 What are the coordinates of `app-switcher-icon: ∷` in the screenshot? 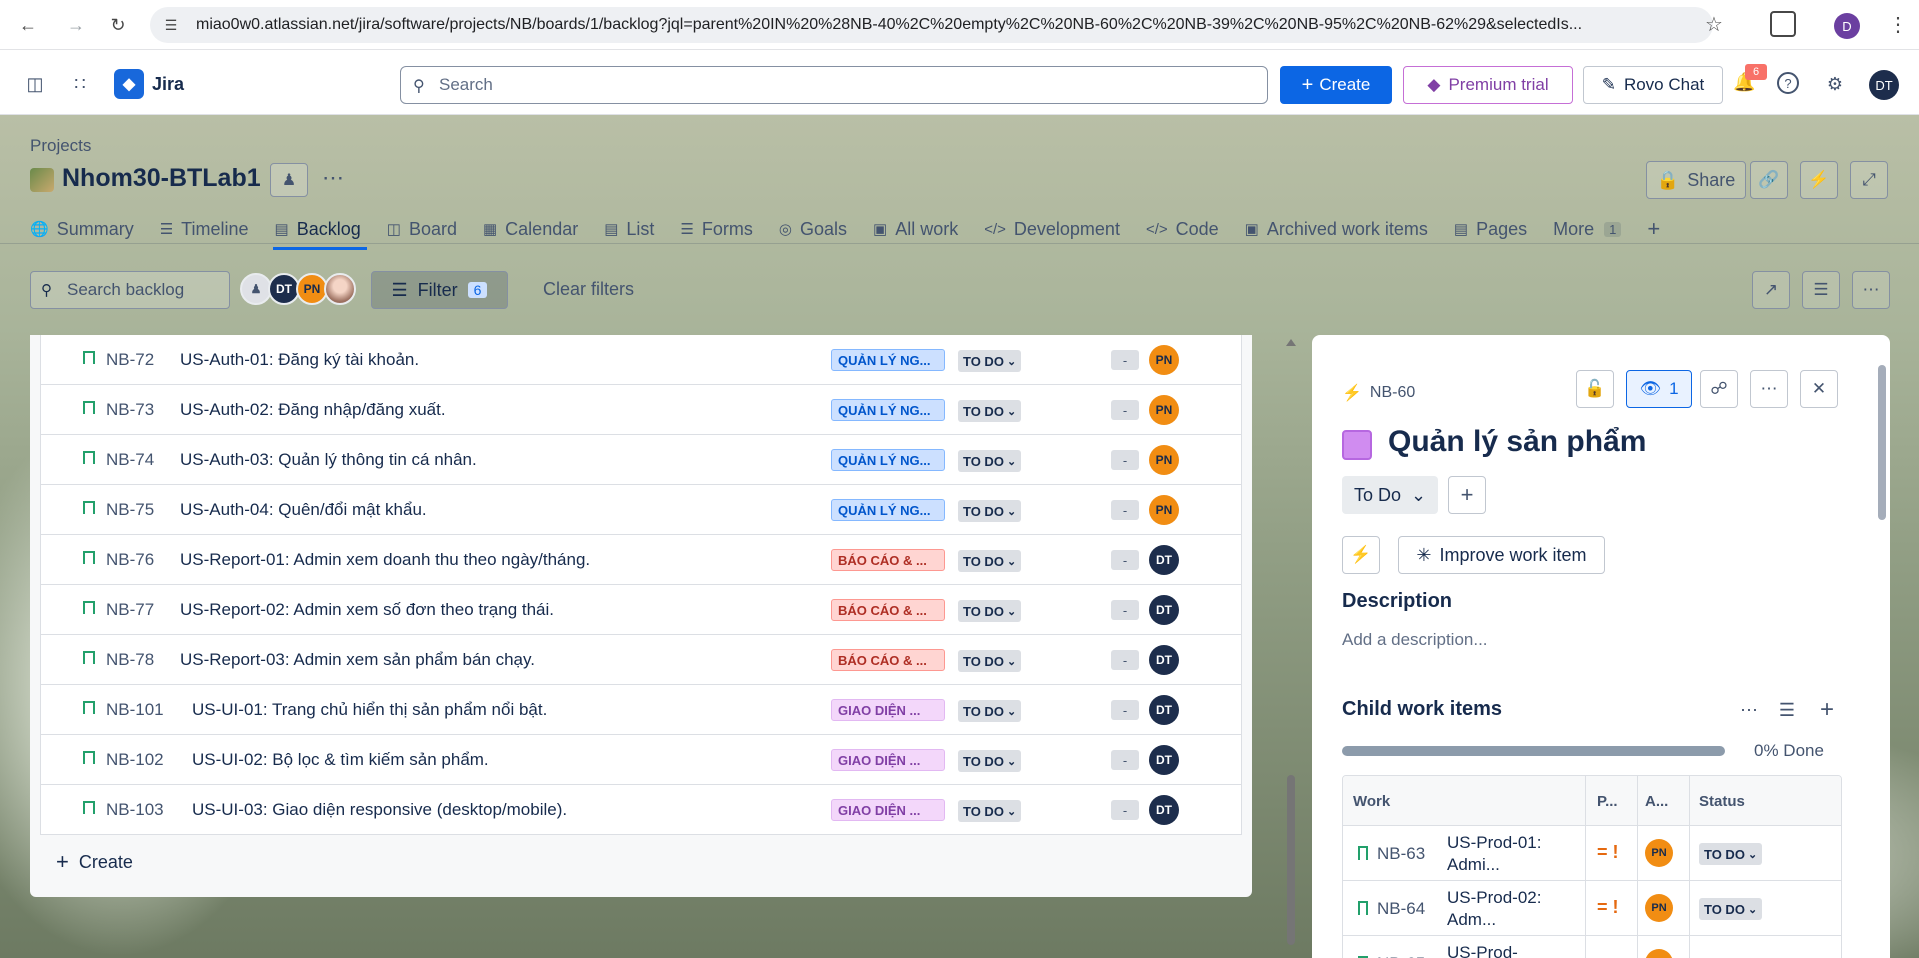 It's located at (80, 84).